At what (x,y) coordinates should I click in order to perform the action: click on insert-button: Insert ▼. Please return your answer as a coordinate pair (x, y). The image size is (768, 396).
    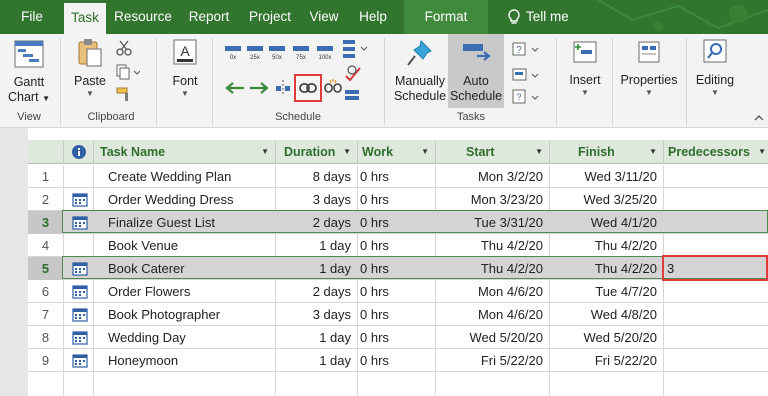
    Looking at the image, I should click on (585, 68).